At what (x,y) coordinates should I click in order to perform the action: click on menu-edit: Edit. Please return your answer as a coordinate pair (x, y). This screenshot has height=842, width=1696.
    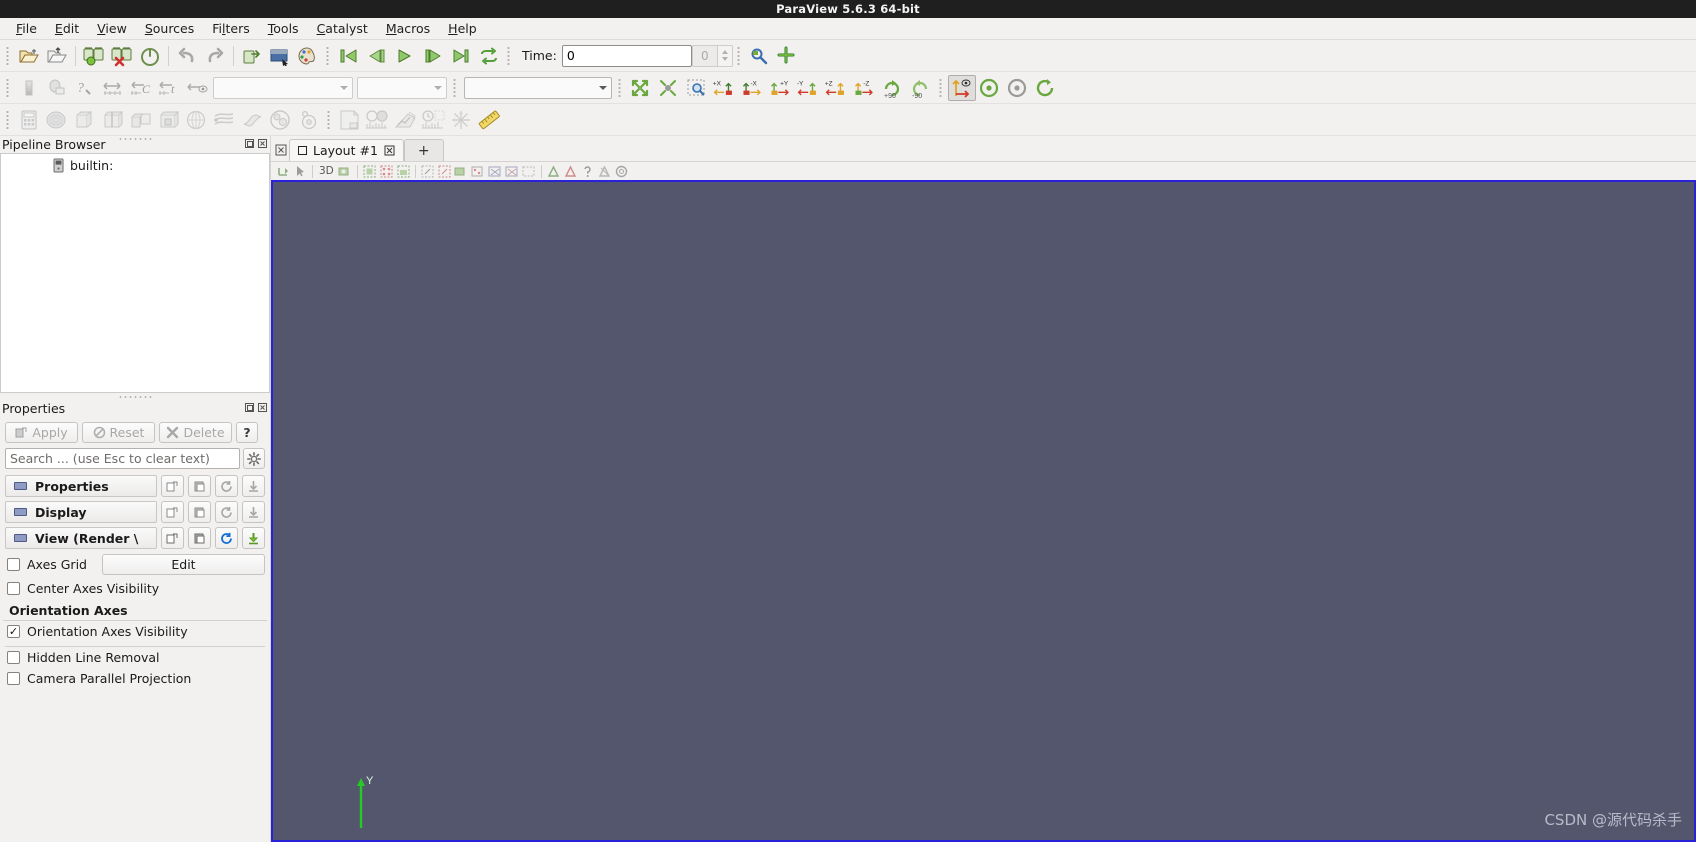
    Looking at the image, I should click on (67, 28).